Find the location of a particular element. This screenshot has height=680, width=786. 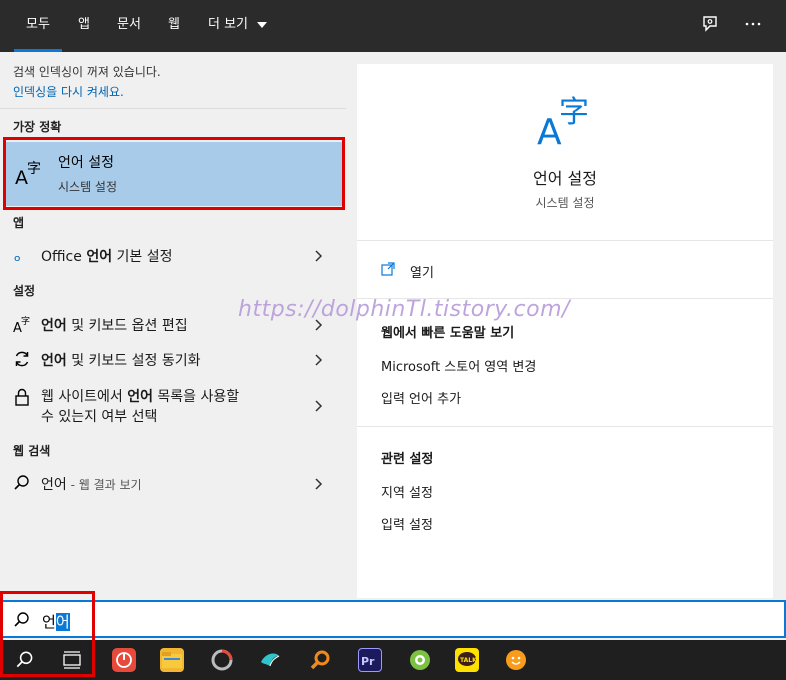

feedback-icon is located at coordinates (711, 25).